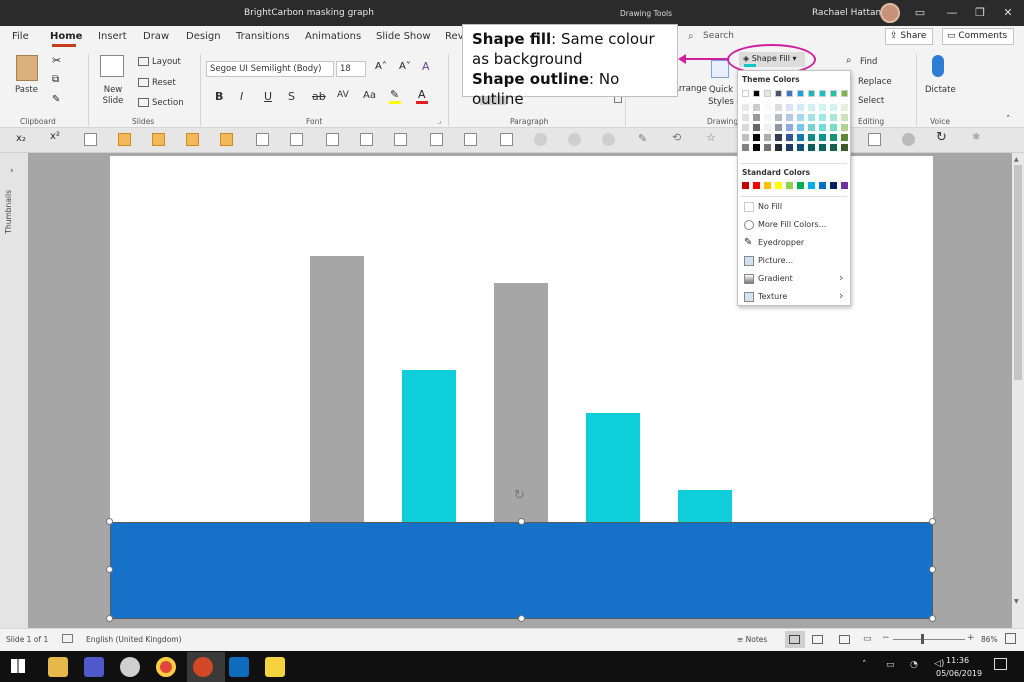 This screenshot has height=682, width=1024. What do you see at coordinates (864, 665) in the screenshot?
I see `chevron-up-icon: ˄` at bounding box center [864, 665].